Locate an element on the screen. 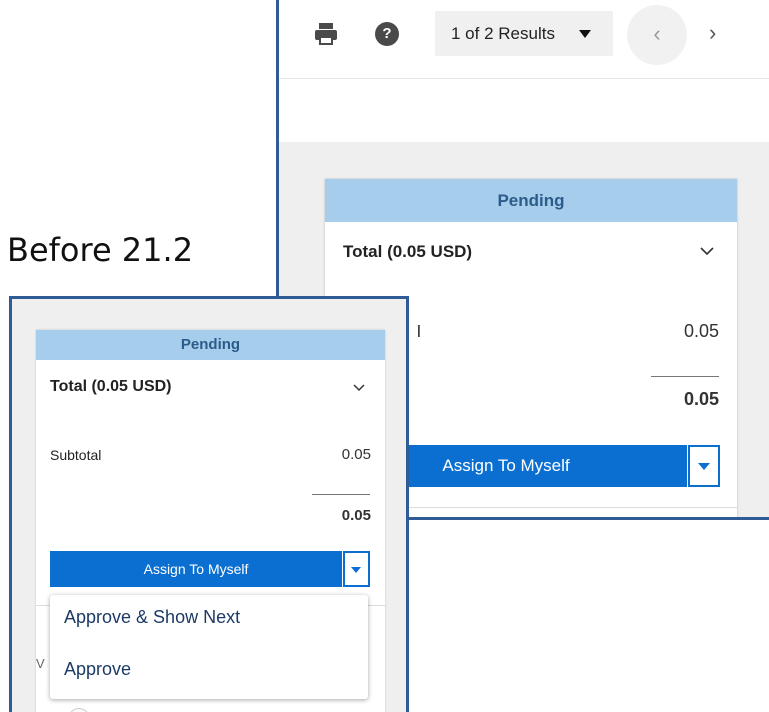 The width and height of the screenshot is (769, 712). help-icon: ? is located at coordinates (387, 34).